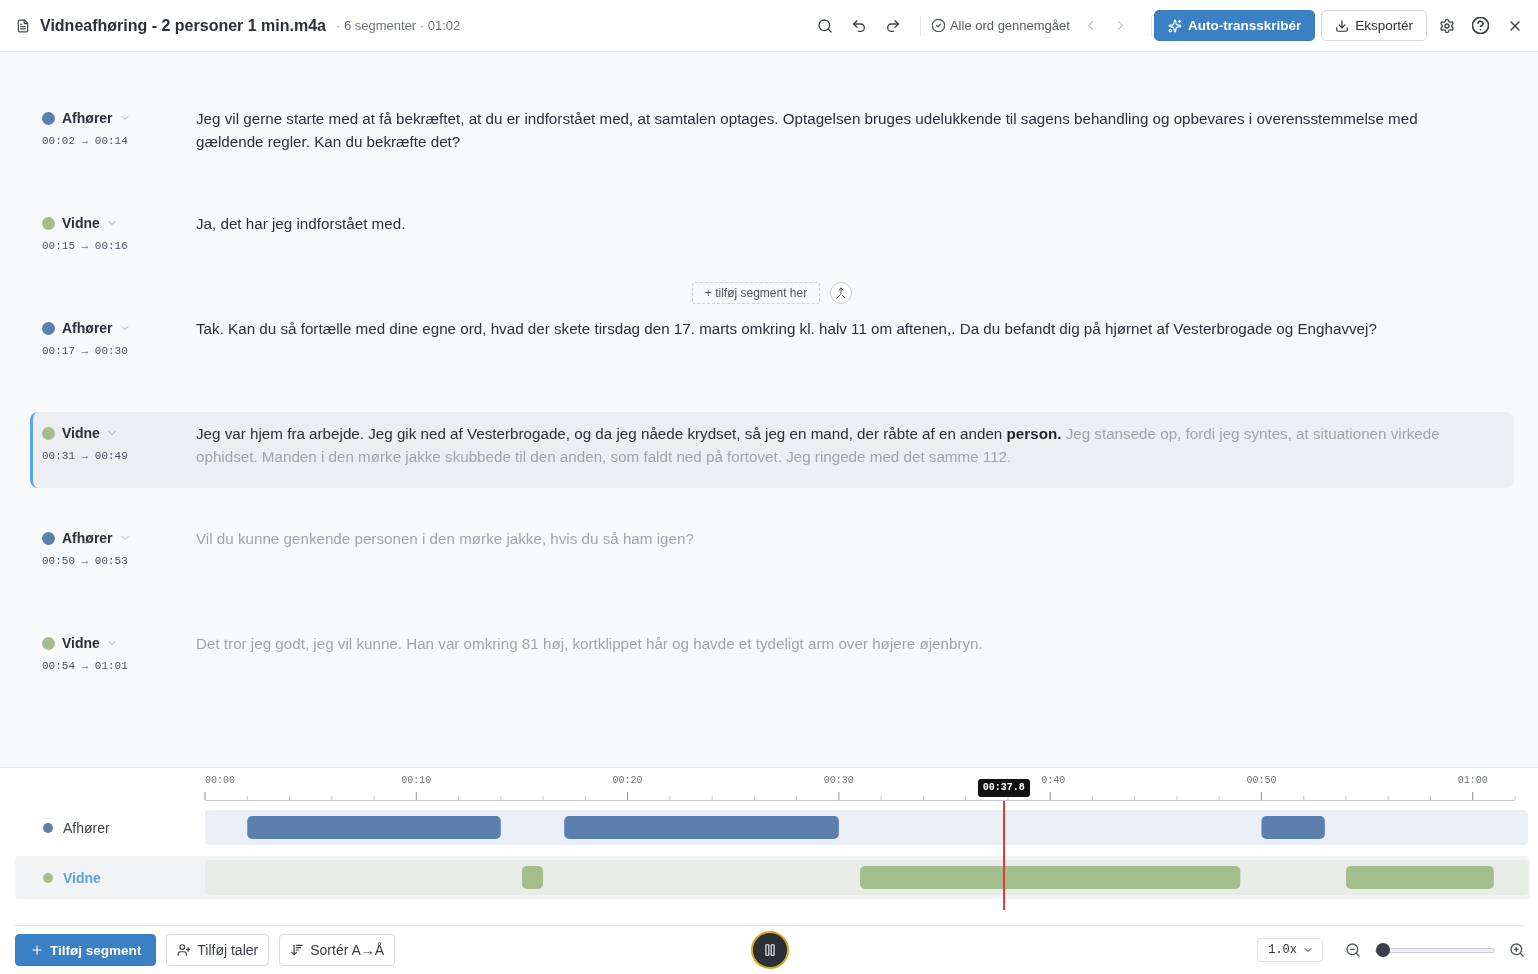  I want to click on segment-card: Afhører 00:17 → 00:30 Tak. Kan du så fortælle med dine egne ord, hvad der skete tirsdag den 17. marts omkring kl. halv 11 om aftenen,. Da du befandt dig på hjørnet af Vesterbrogade og Enghavvej?, so click(772, 345).